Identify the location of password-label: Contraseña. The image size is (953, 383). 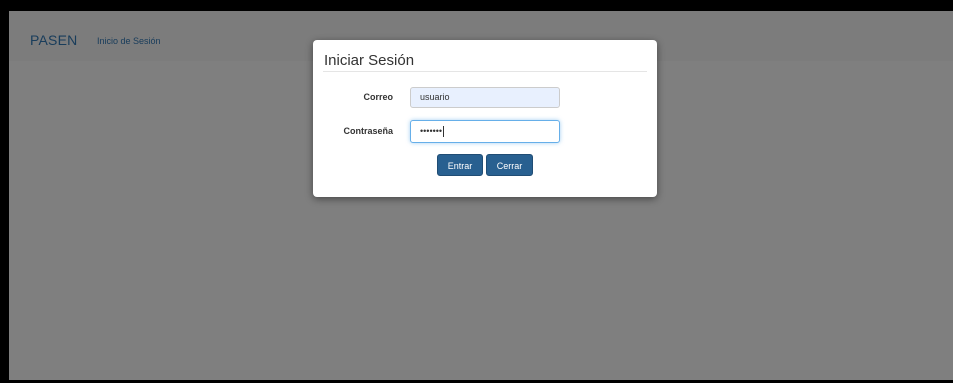
(368, 131).